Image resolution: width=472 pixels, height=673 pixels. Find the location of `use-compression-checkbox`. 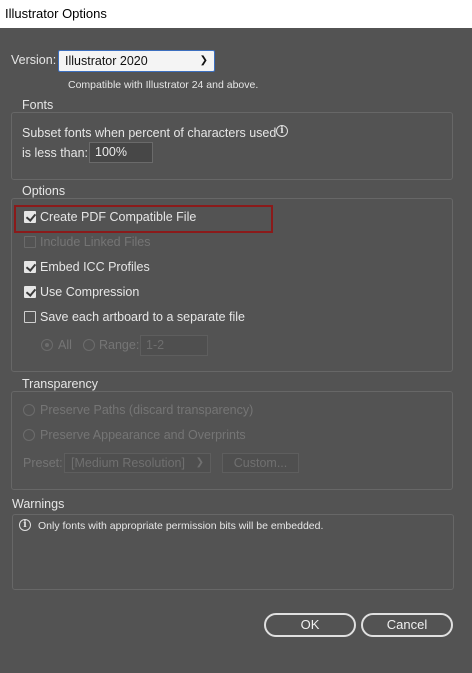

use-compression-checkbox is located at coordinates (30, 292).